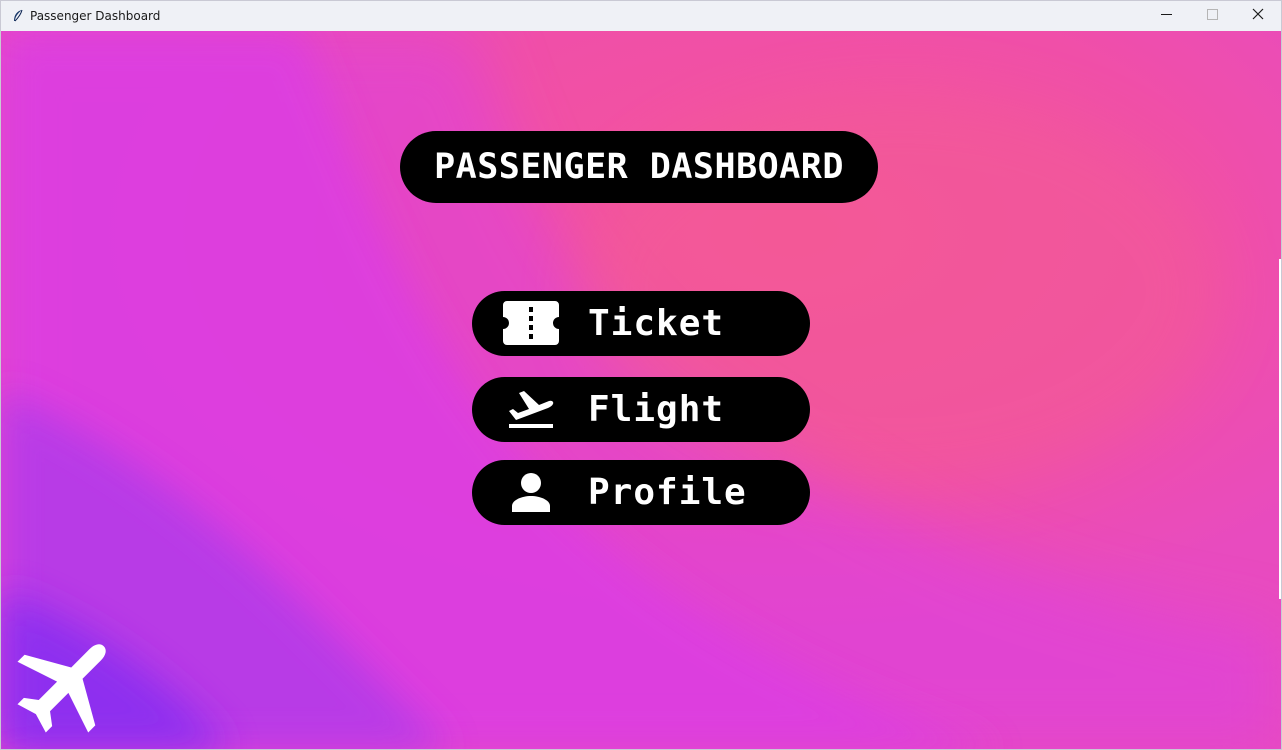  Describe the element at coordinates (667, 492) in the screenshot. I see `profile-button-label: Profile` at that location.